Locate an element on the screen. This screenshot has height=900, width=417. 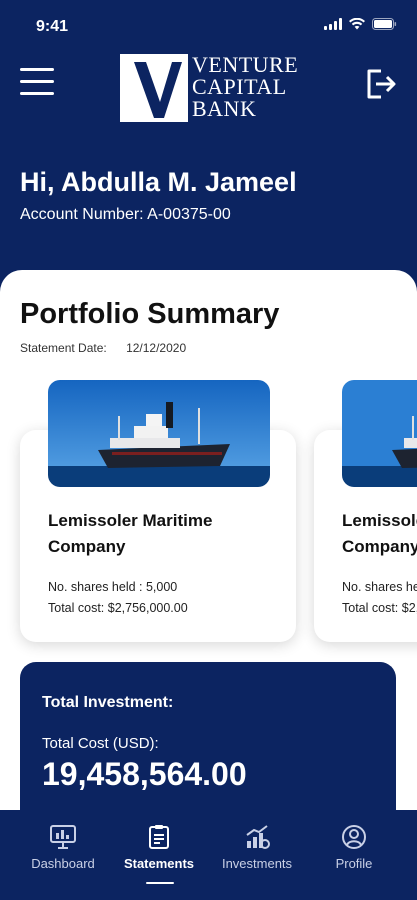
statement-date: Statement Date: 12/12/2020 is located at coordinates (111, 348).